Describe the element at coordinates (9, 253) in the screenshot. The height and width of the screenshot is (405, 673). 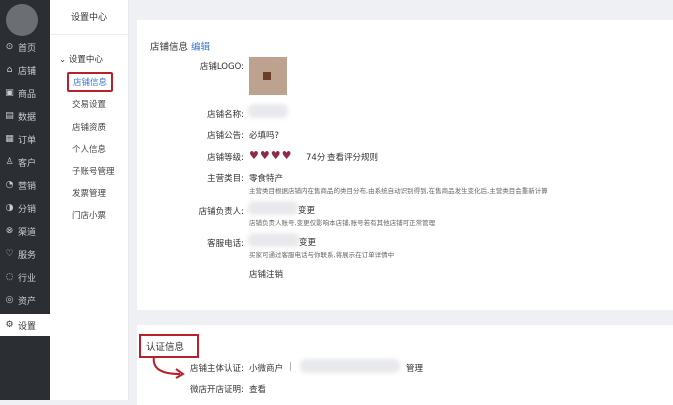
I see `heart-icon: ♡` at that location.